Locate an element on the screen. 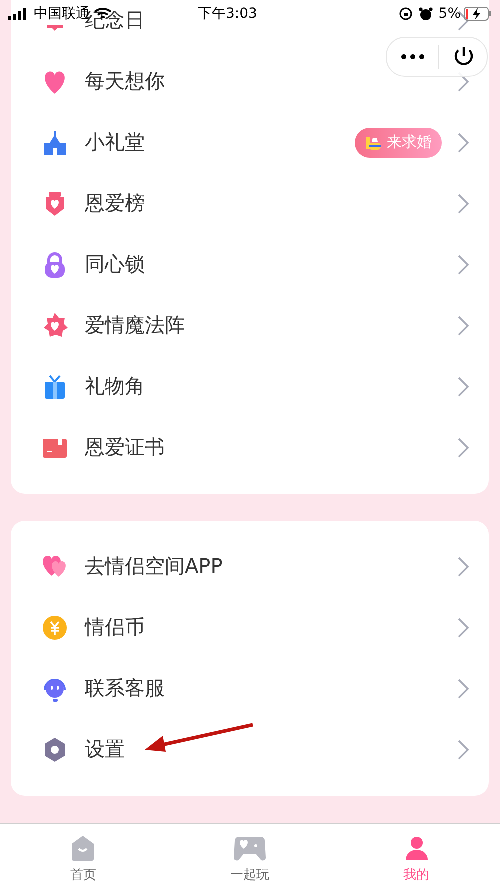 The image size is (500, 889). menu-item: 礼物角 is located at coordinates (115, 386).